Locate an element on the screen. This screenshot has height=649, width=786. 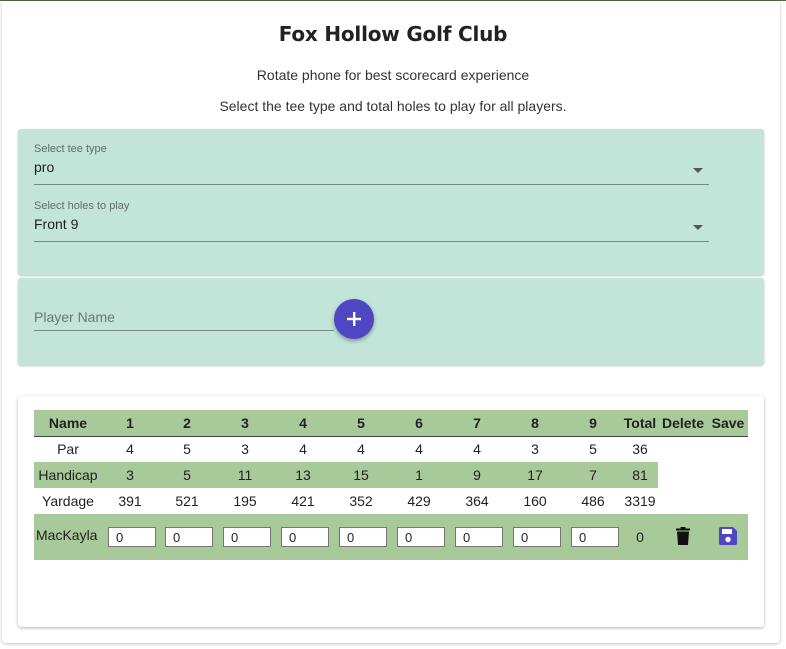
hole-1-score-input is located at coordinates (132, 537).